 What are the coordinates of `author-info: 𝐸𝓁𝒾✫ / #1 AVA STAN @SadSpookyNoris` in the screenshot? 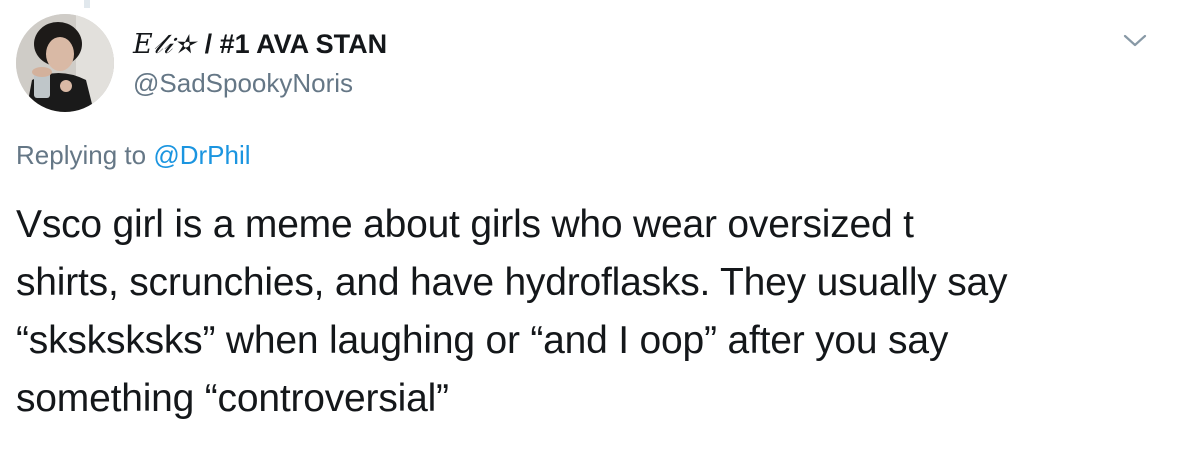 It's located at (260, 63).